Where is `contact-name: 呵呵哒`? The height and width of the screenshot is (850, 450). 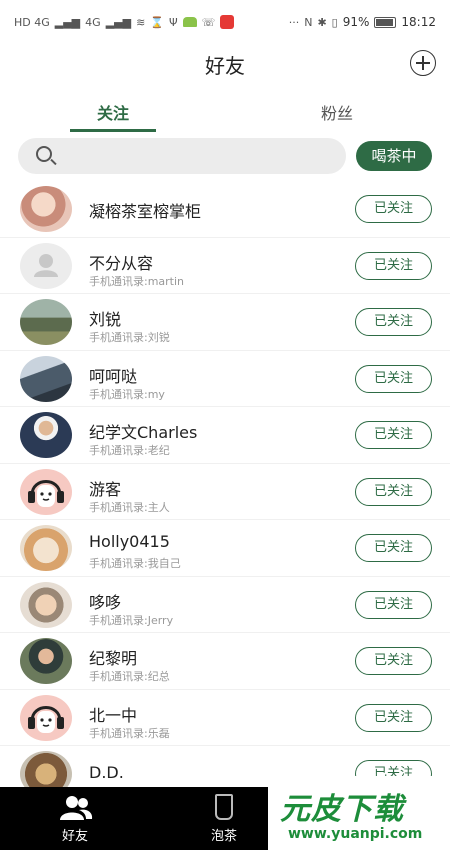 contact-name: 呵呵哒 is located at coordinates (113, 376).